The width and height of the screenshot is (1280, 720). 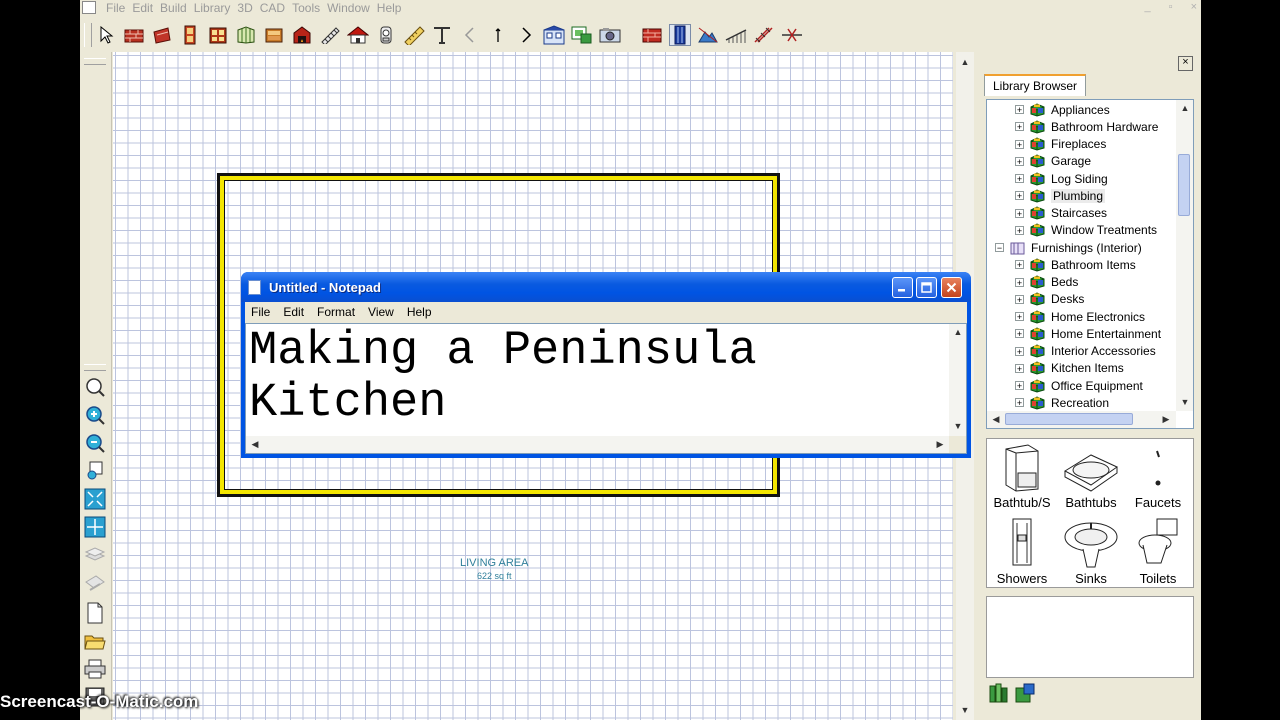 What do you see at coordinates (1080, 316) in the screenshot?
I see `tree-item: + Home Electronics` at bounding box center [1080, 316].